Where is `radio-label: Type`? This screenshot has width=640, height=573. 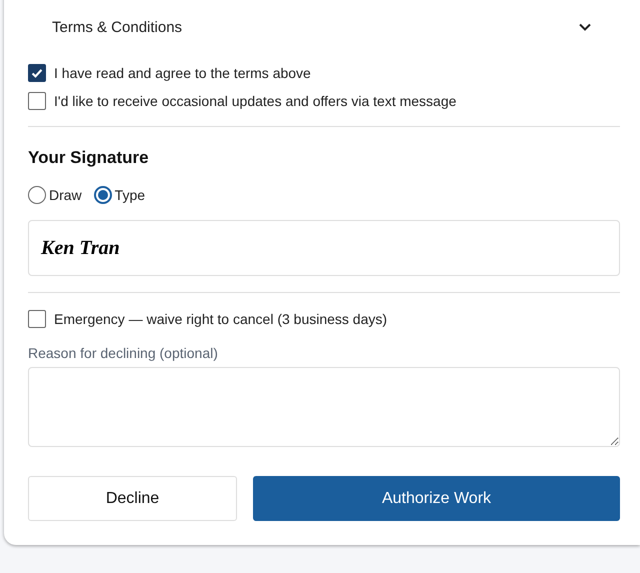
radio-label: Type is located at coordinates (130, 195).